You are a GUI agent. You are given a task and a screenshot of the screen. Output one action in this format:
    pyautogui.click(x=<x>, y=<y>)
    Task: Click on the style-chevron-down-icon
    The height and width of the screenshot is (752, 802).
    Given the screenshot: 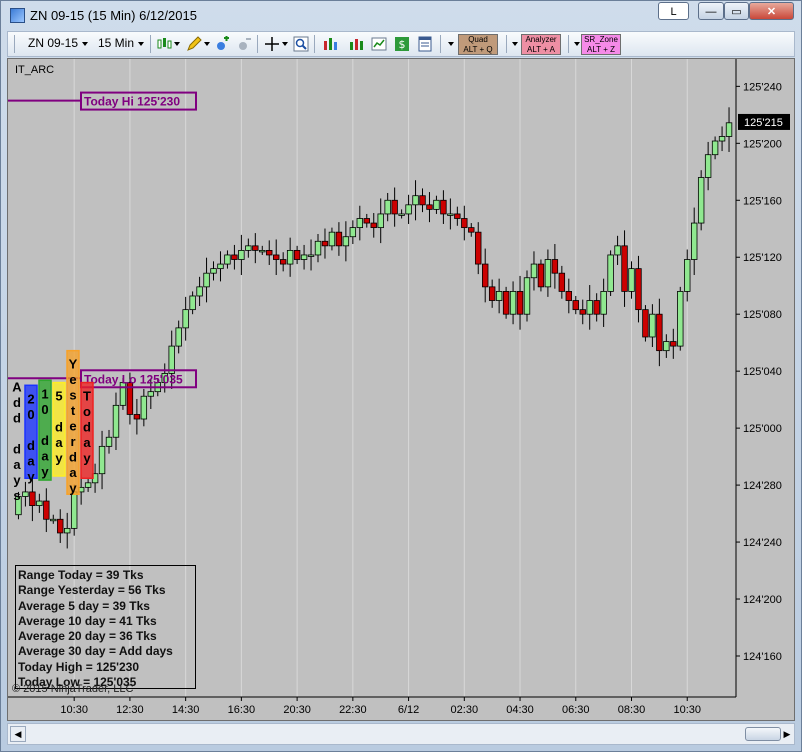 What is the action you would take?
    pyautogui.click(x=177, y=44)
    